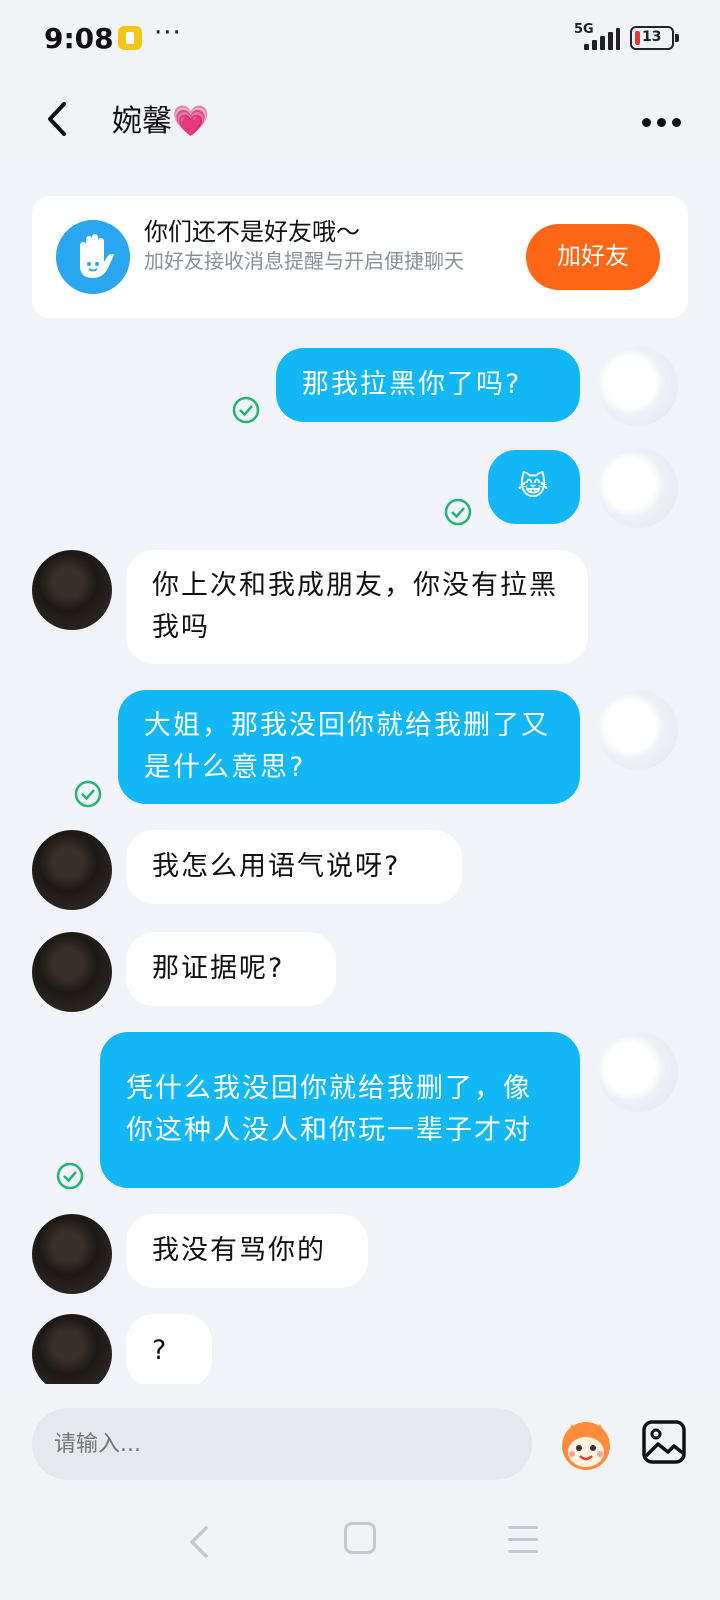 The image size is (720, 1600). I want to click on message-bubble-incoming: 我怎么用语气说呀?, so click(294, 867).